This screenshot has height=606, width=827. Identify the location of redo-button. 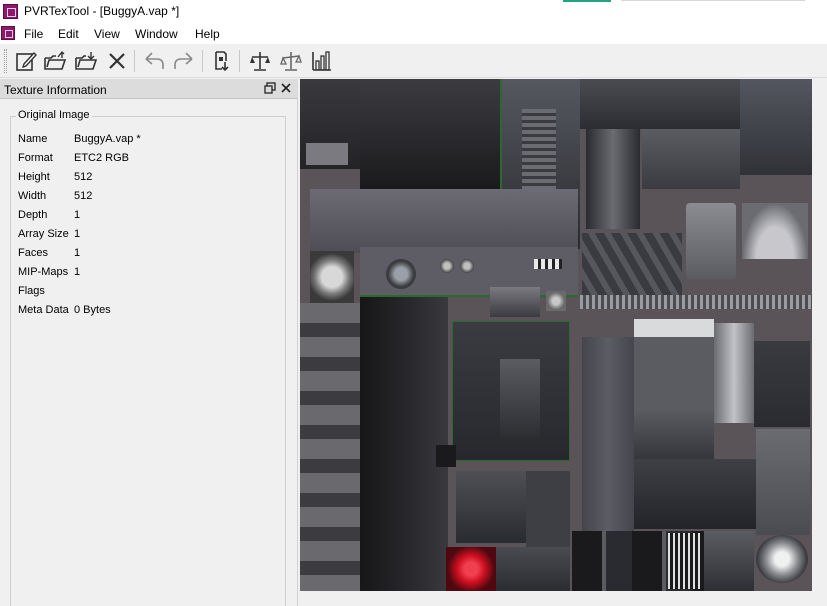
(184, 61).